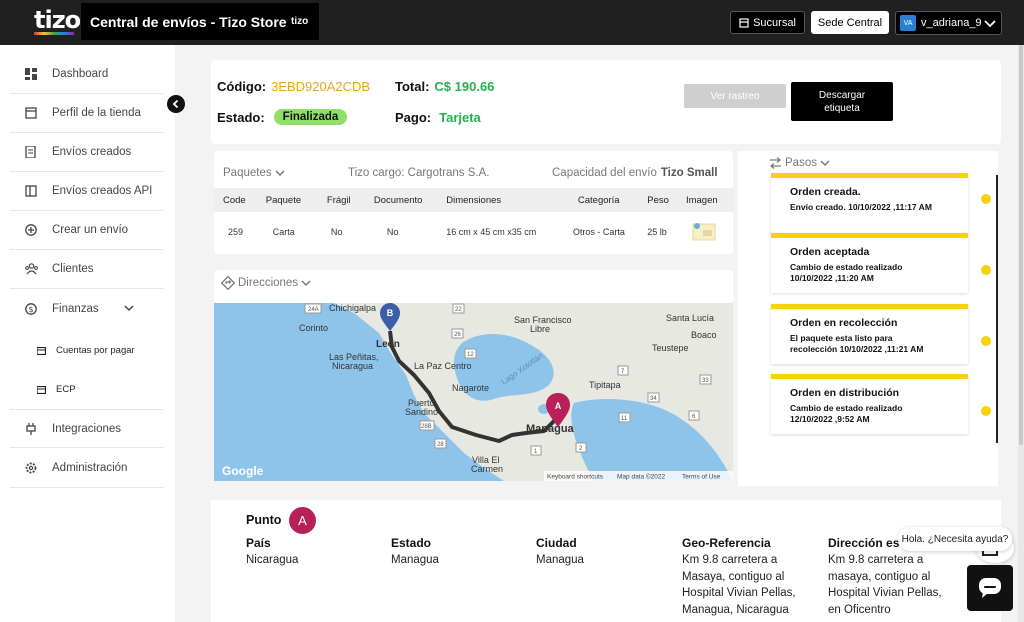 The image size is (1024, 622). What do you see at coordinates (293, 86) in the screenshot?
I see `codigo-row: Código: 3EBD920A2CDB` at bounding box center [293, 86].